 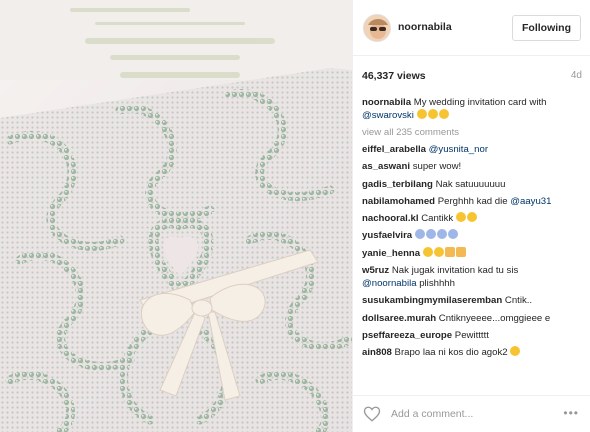 I want to click on comment-item: yusfaelvira, so click(x=473, y=235).